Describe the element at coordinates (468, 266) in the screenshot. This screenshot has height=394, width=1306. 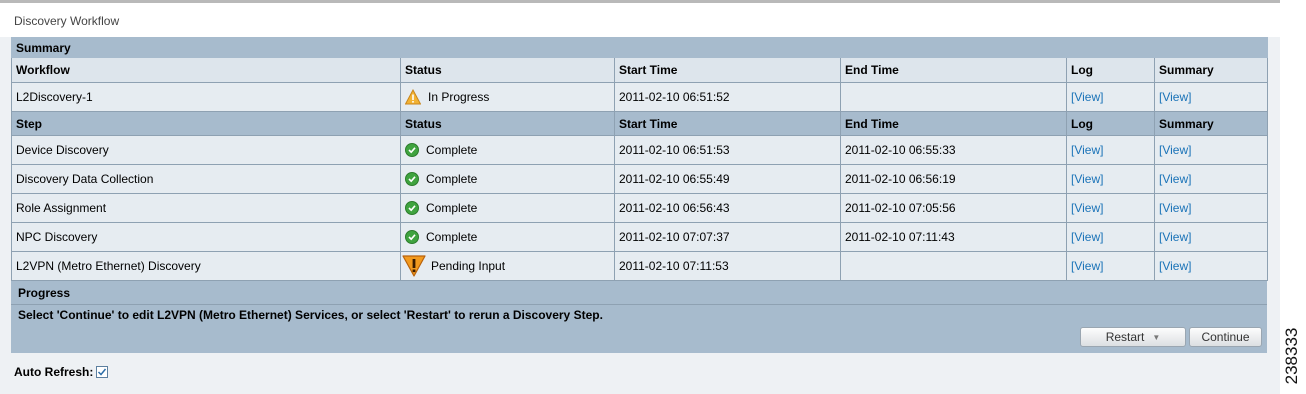
I see `step-status: Pending Input` at that location.